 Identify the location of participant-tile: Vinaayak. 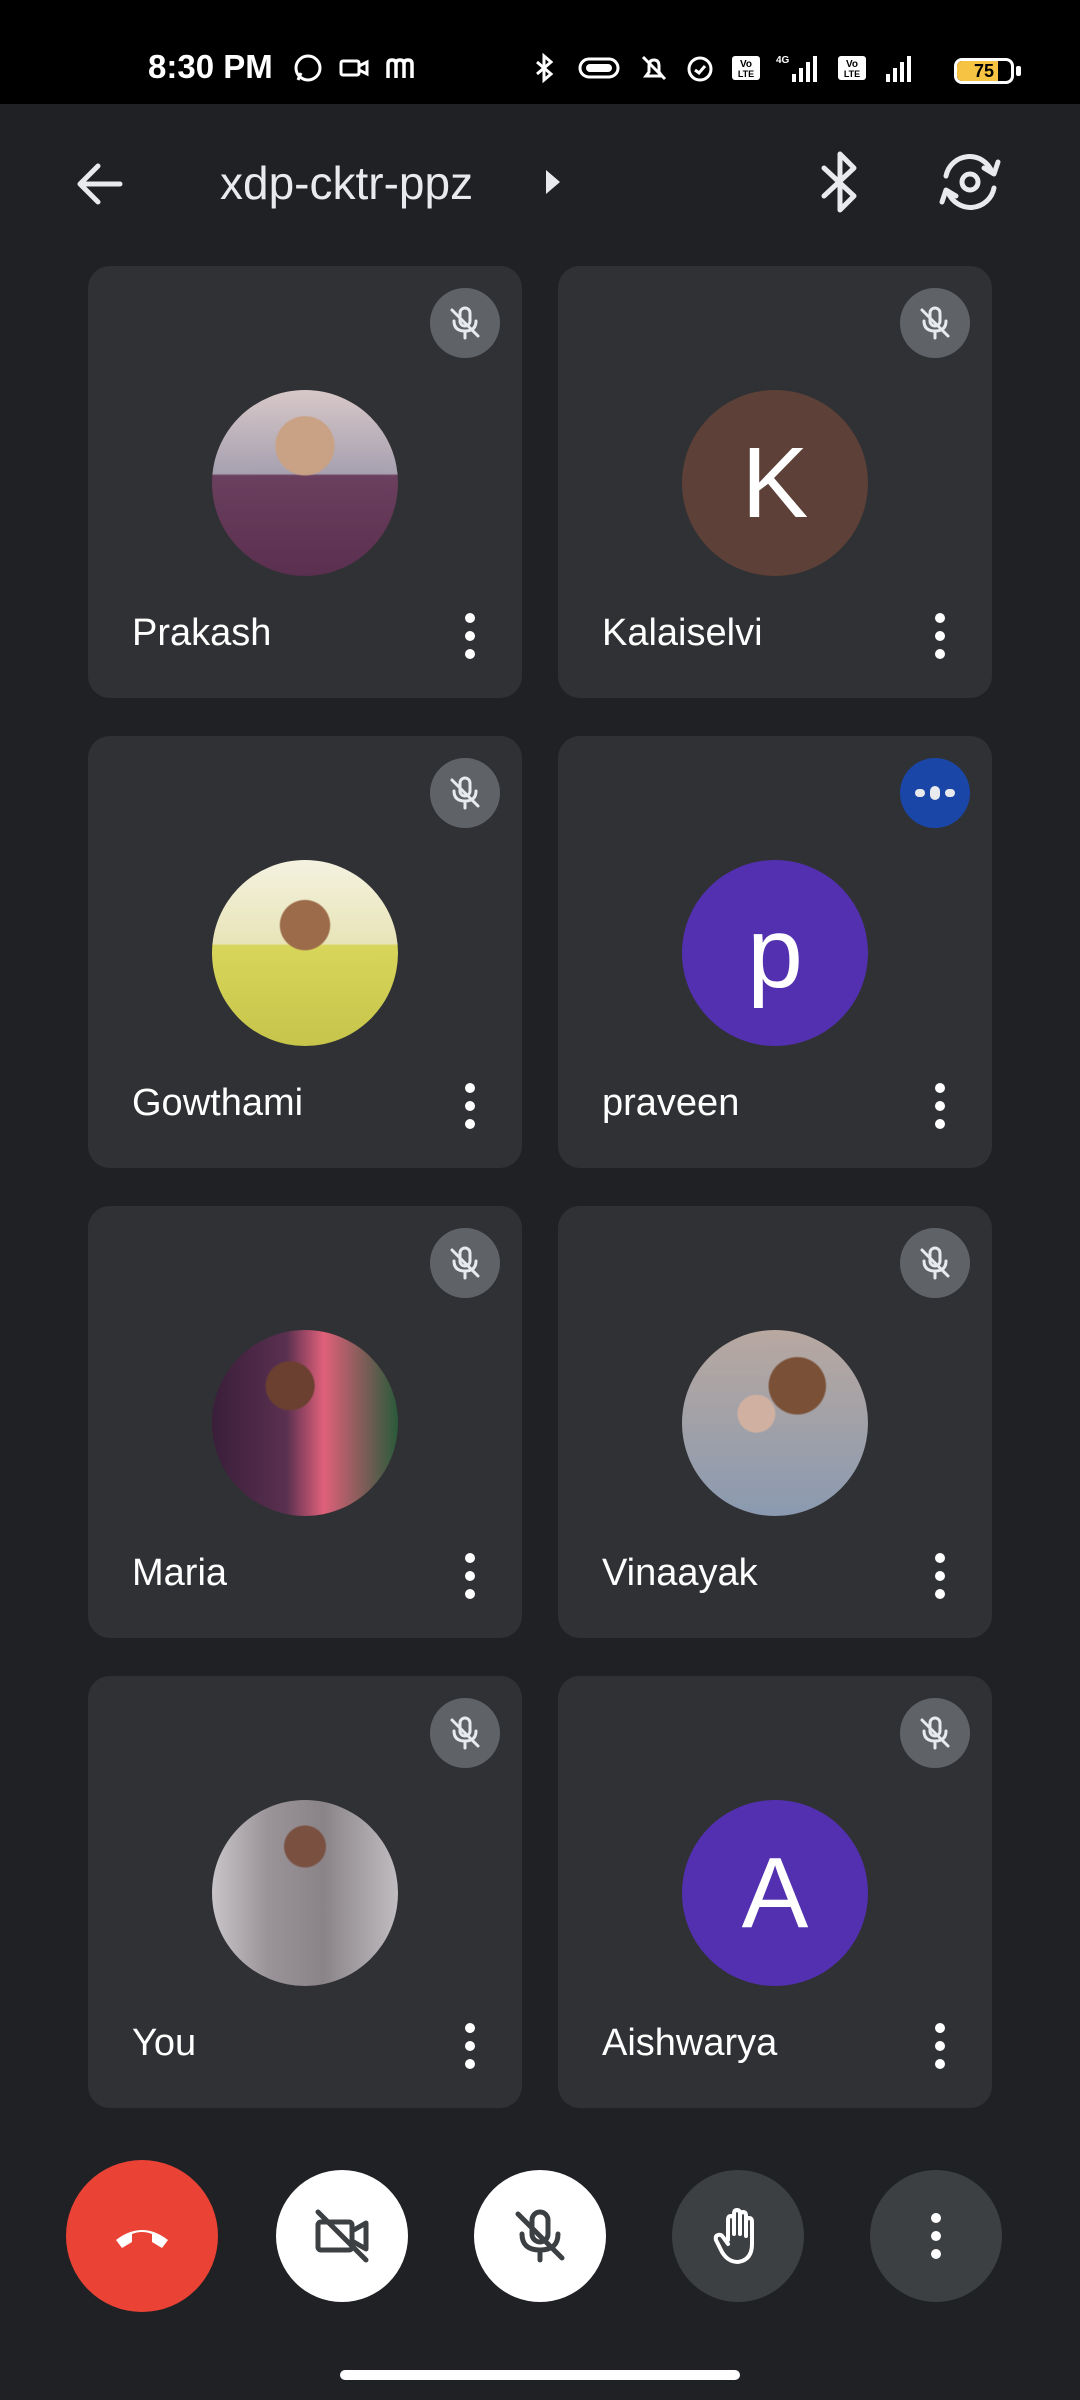
(775, 1422).